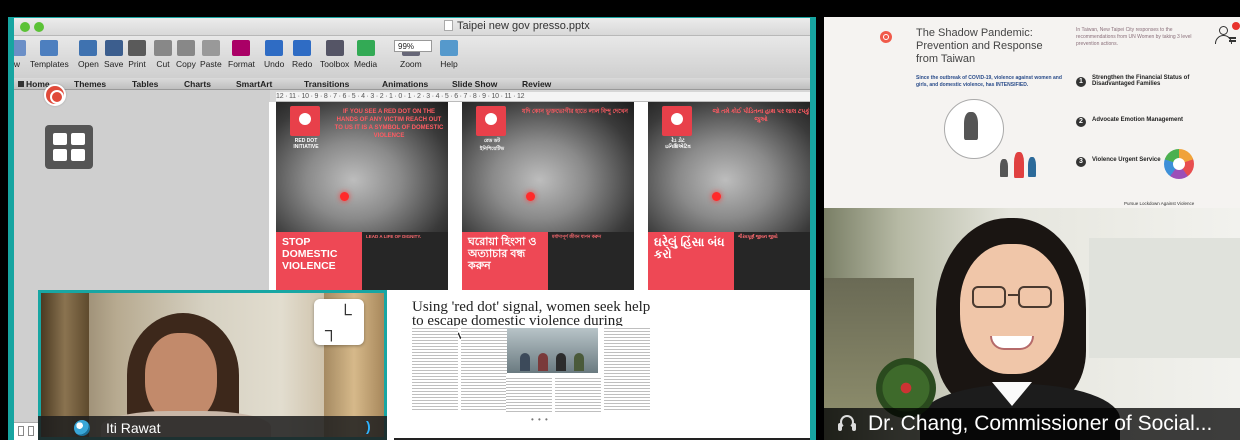 This screenshot has width=1240, height=440. Describe the element at coordinates (577, 236) in the screenshot. I see `poster-side-highlight: মর্যাদাপূর্ণ জীবন যাপন করুন` at that location.